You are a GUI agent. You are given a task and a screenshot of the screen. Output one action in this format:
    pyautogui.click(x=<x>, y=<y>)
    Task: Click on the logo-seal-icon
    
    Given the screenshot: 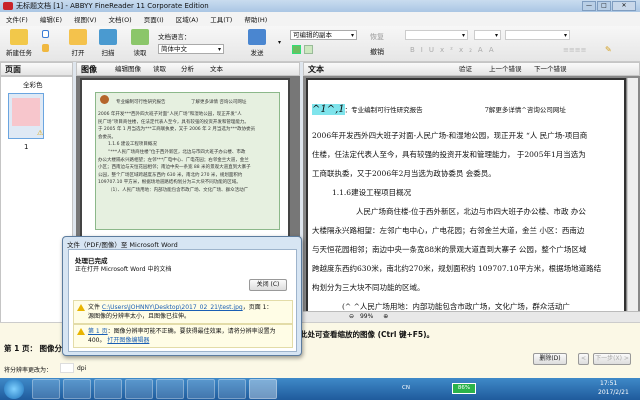 What is the action you would take?
    pyautogui.click(x=104, y=99)
    